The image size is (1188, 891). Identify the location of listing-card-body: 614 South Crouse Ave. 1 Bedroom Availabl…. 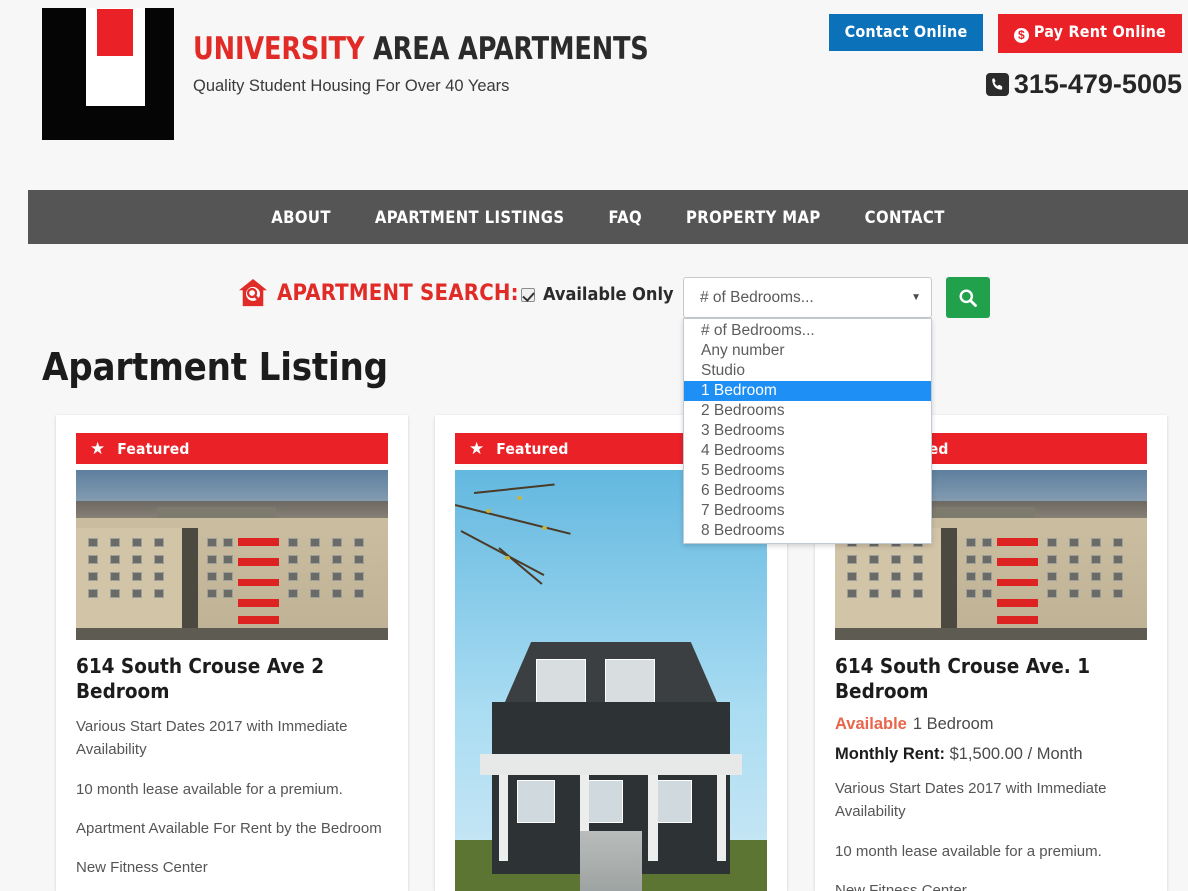
(991, 765).